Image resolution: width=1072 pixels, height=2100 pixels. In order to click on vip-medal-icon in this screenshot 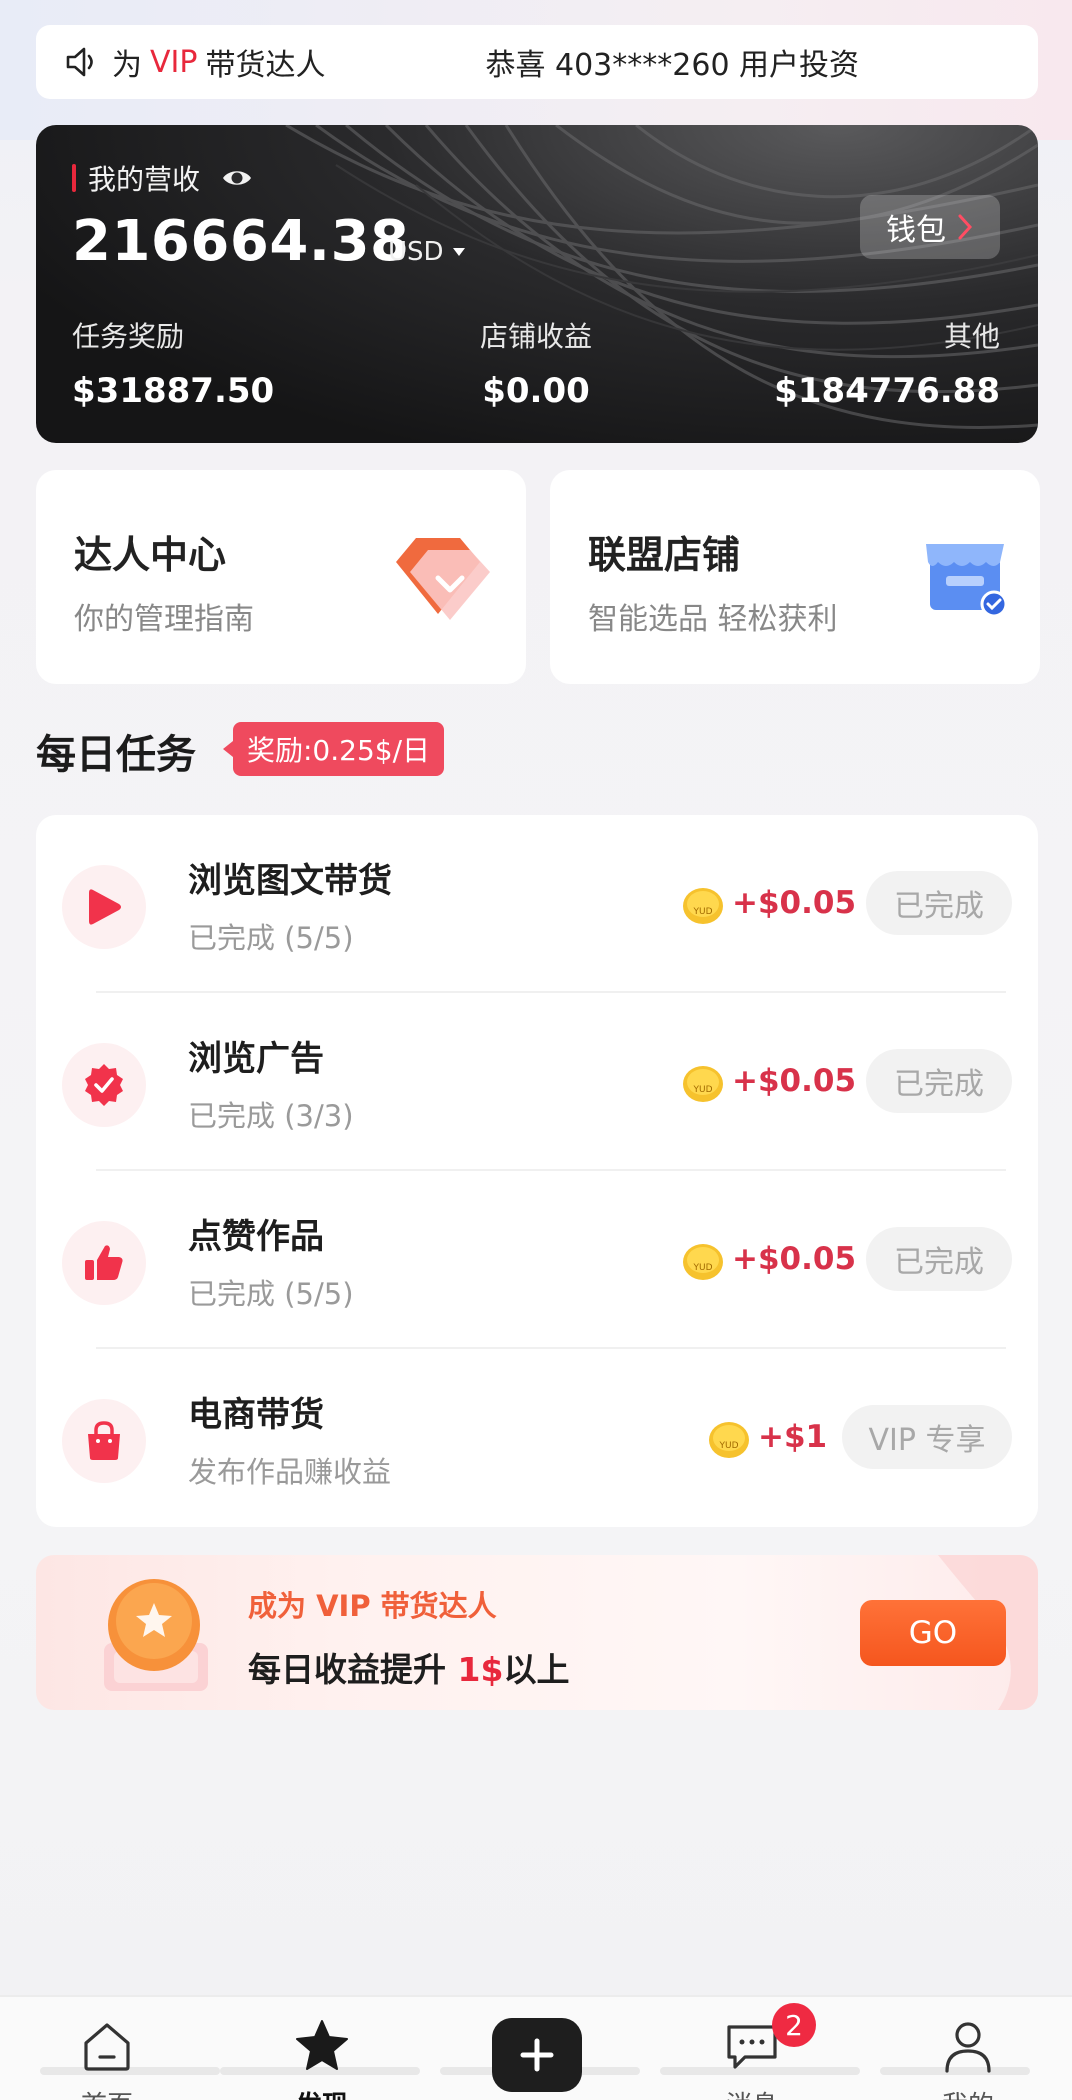, I will do `click(156, 1635)`.